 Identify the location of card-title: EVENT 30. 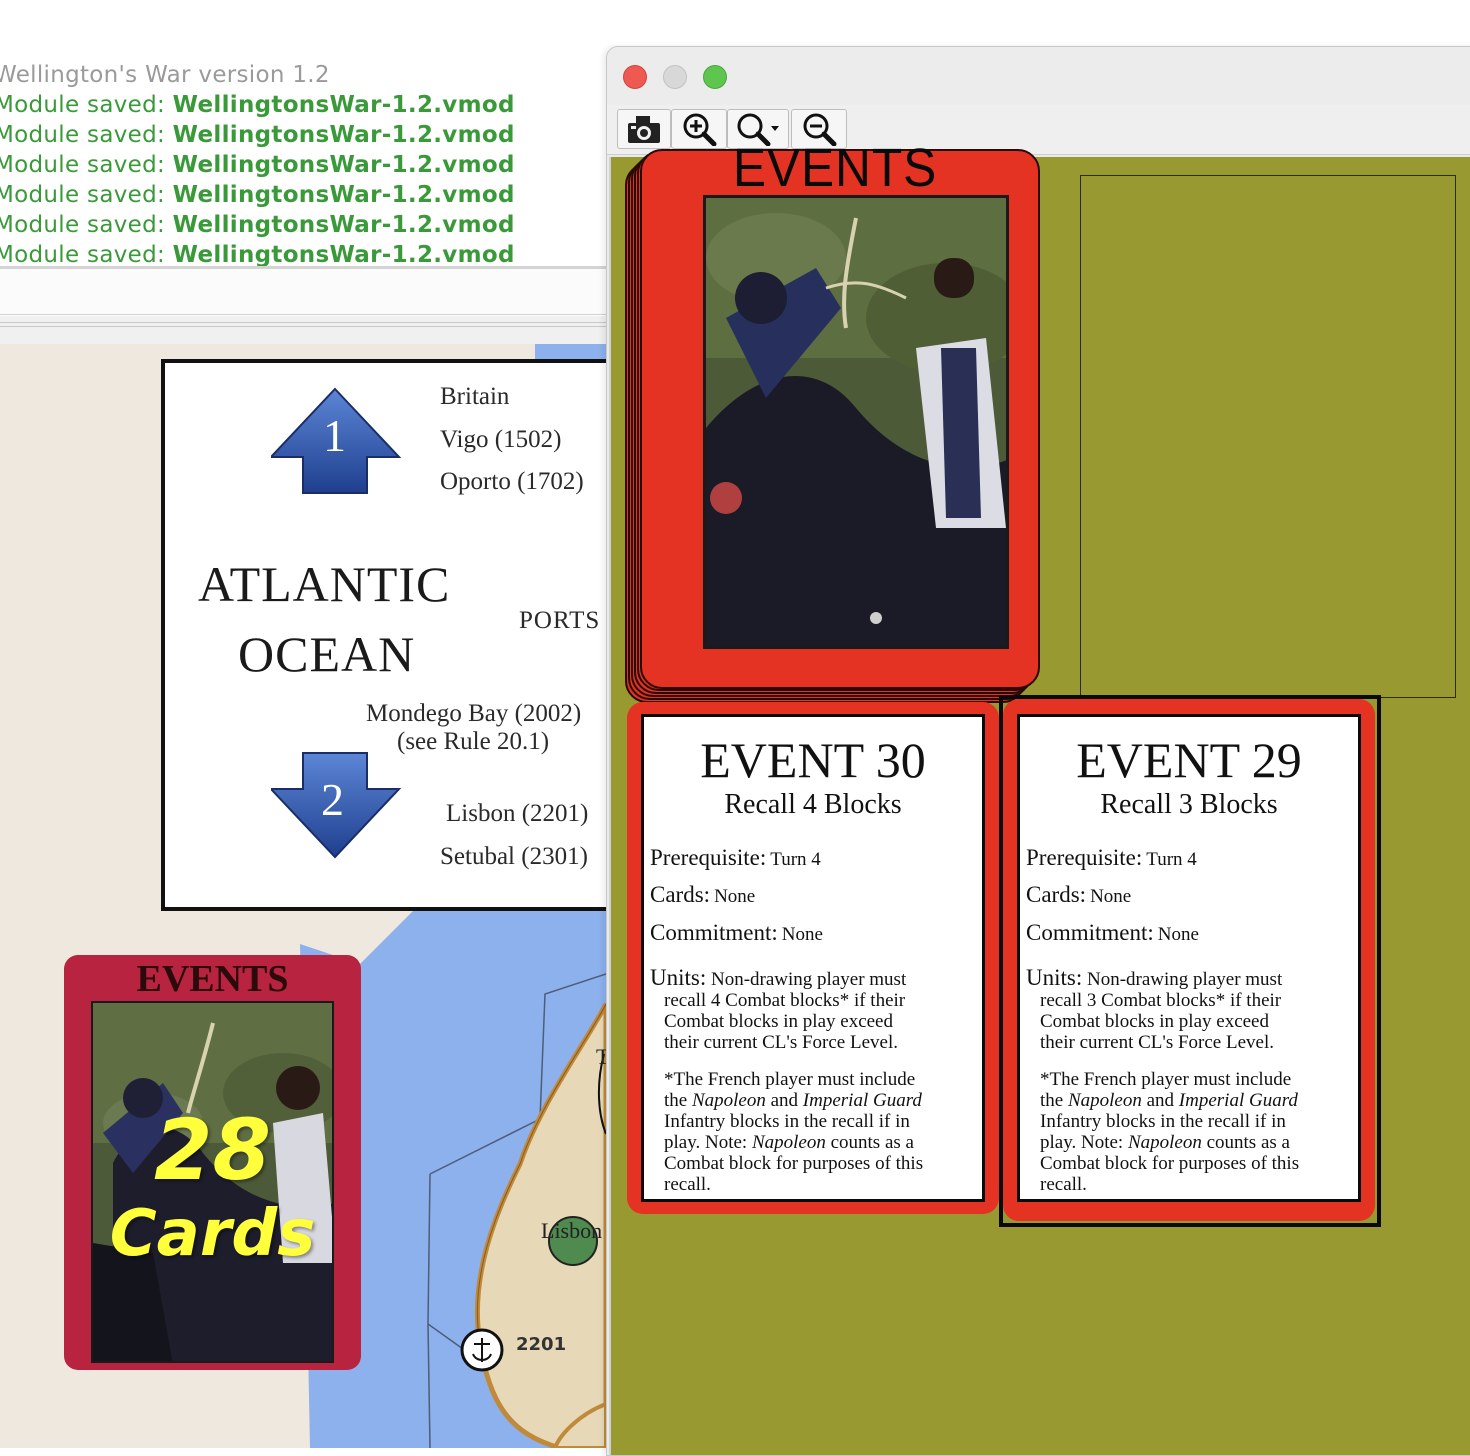
(813, 760).